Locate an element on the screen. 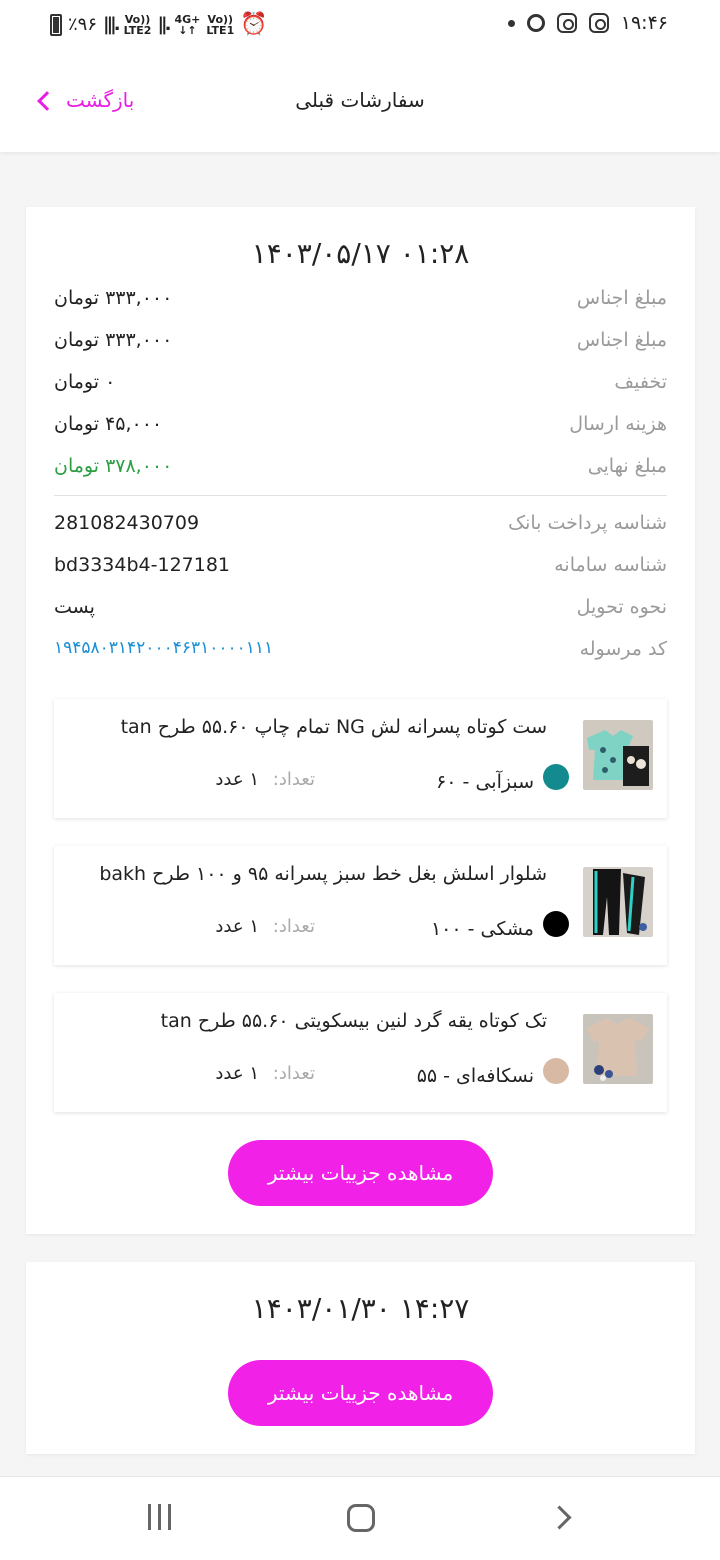 The height and width of the screenshot is (1560, 720). bank-payment-id: 281082430709 is located at coordinates (127, 523).